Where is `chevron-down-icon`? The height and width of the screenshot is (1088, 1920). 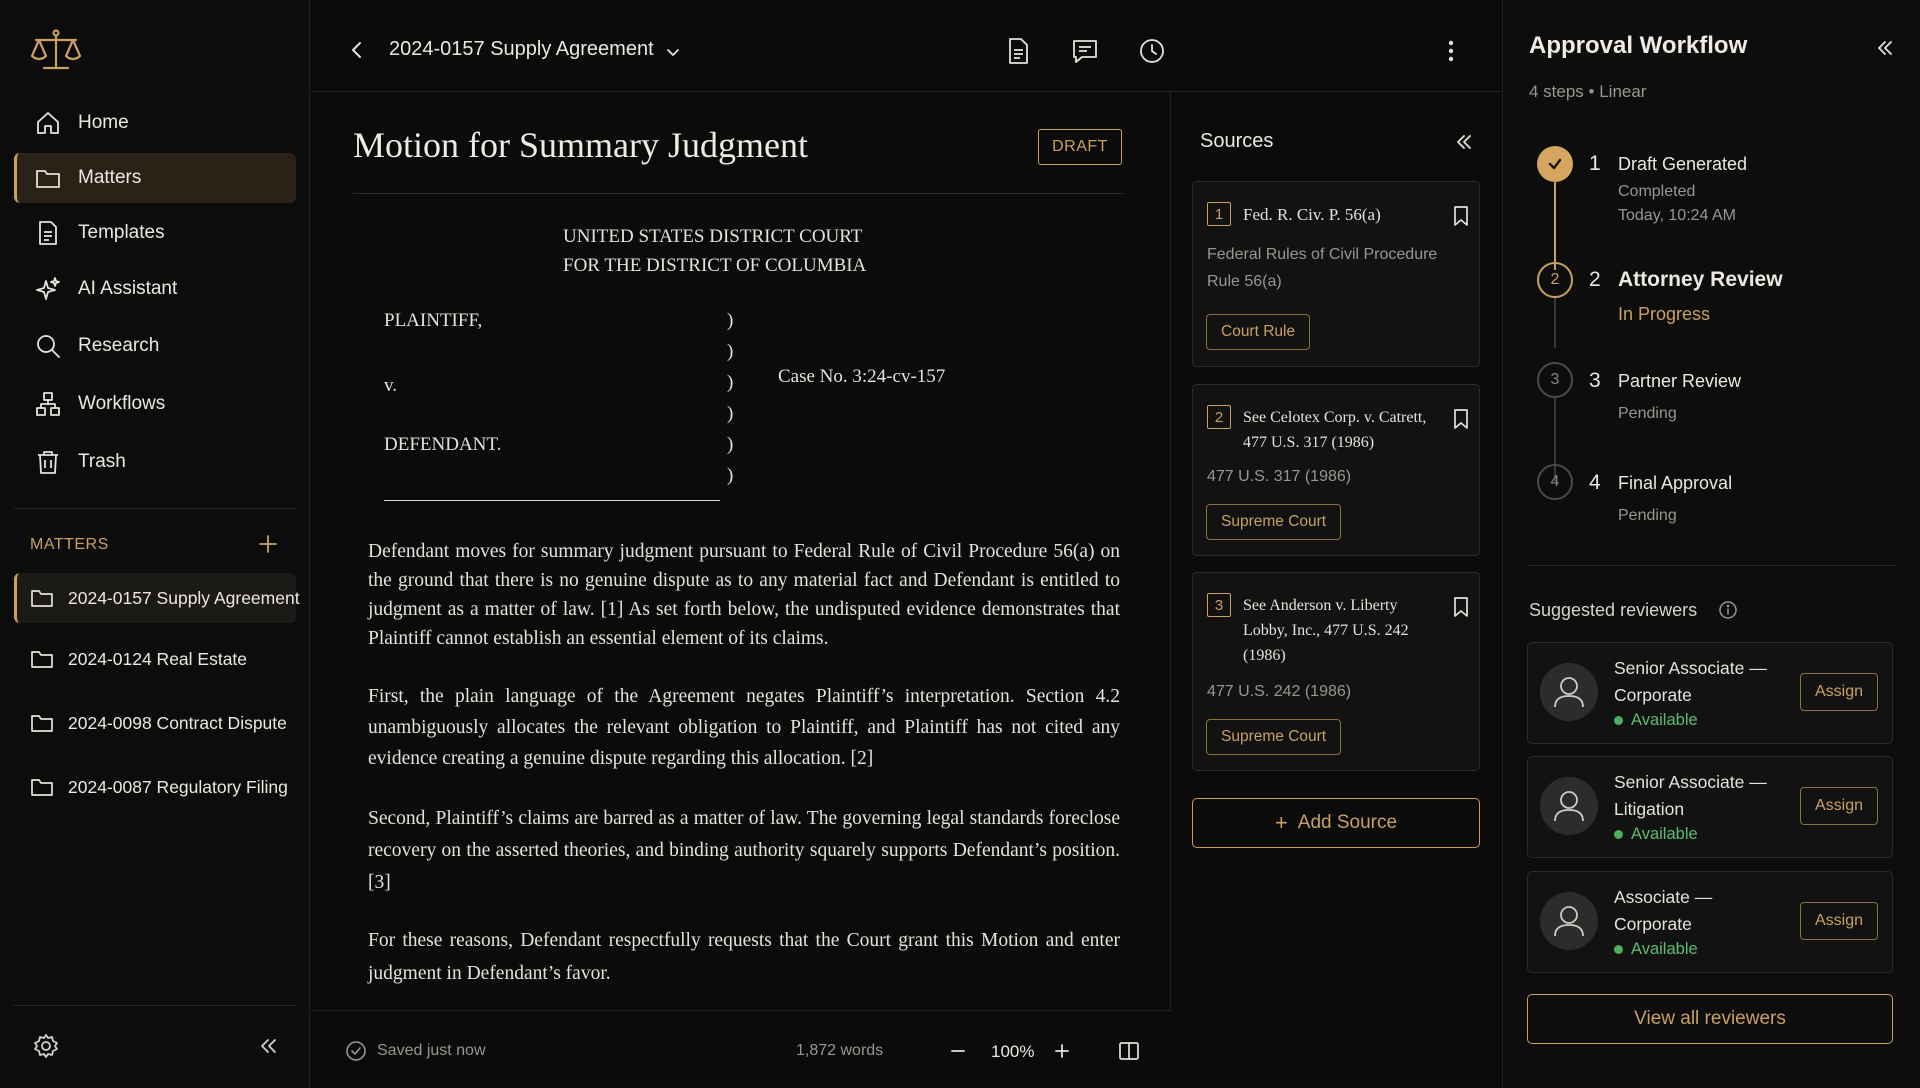
chevron-down-icon is located at coordinates (673, 52).